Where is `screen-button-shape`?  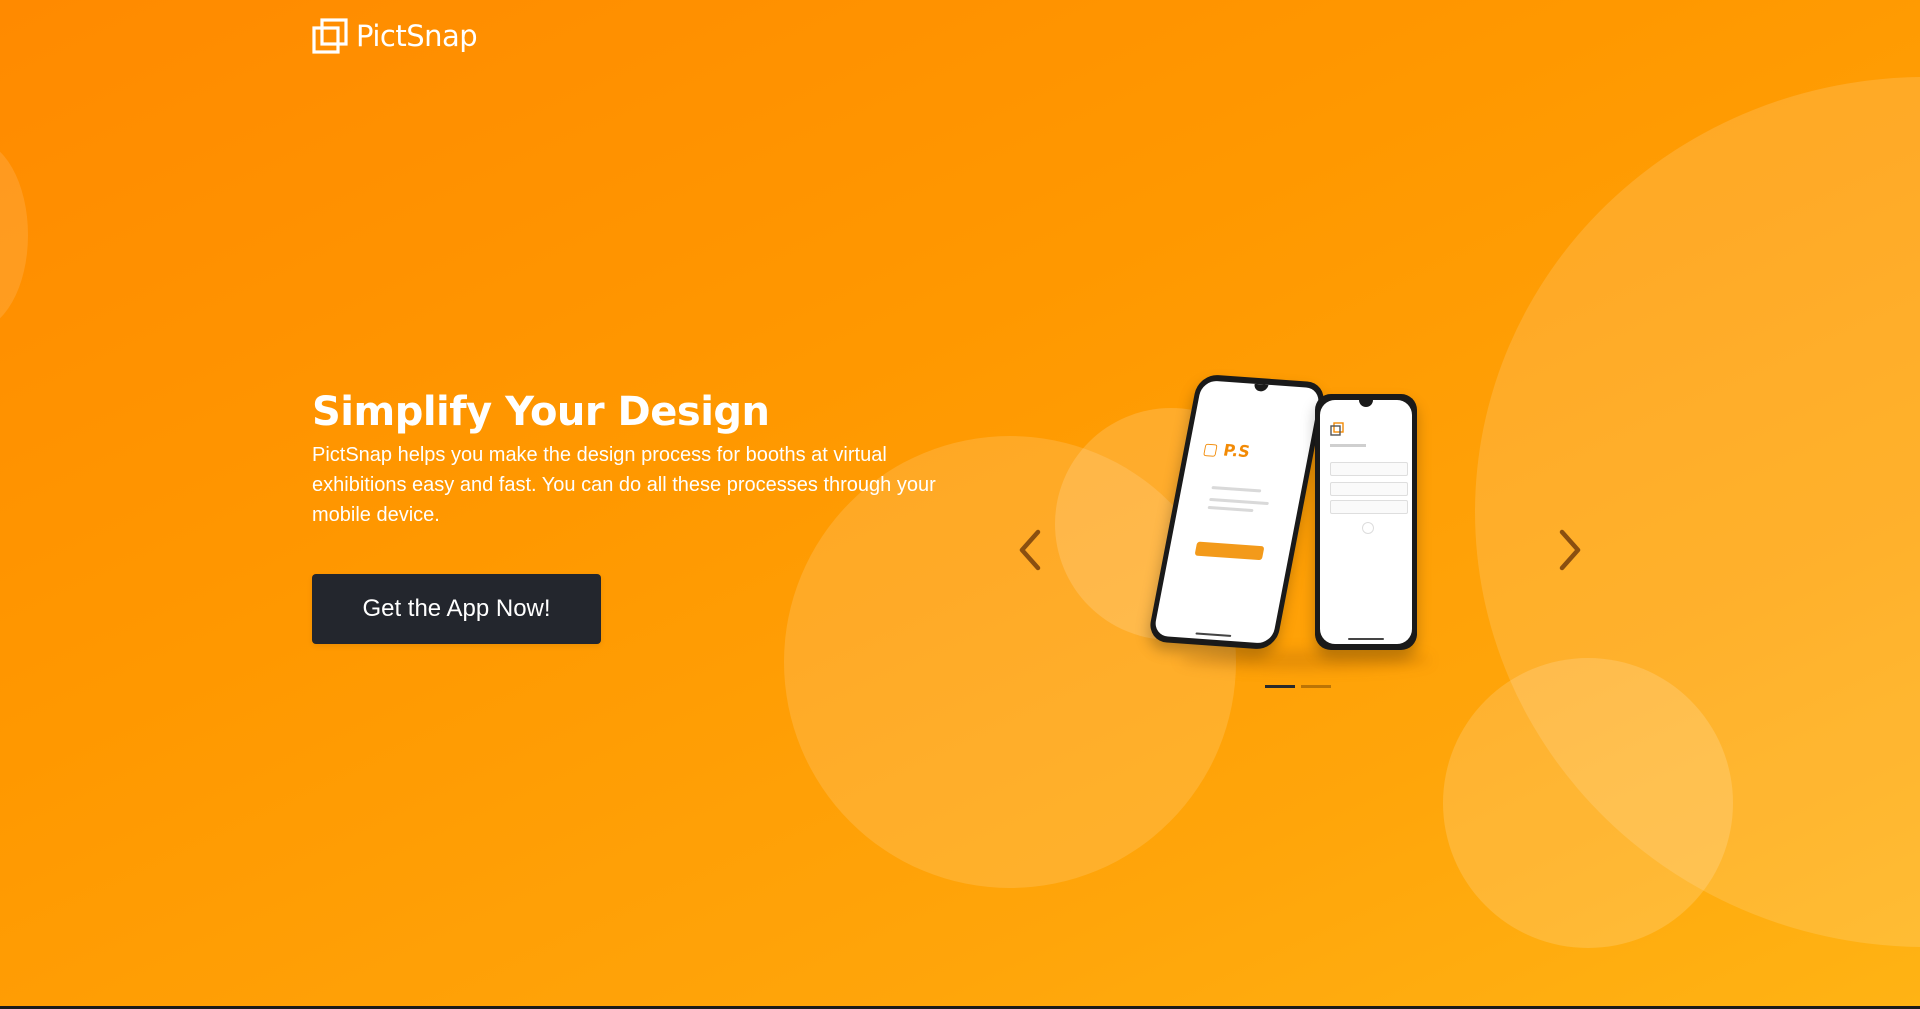 screen-button-shape is located at coordinates (1229, 551).